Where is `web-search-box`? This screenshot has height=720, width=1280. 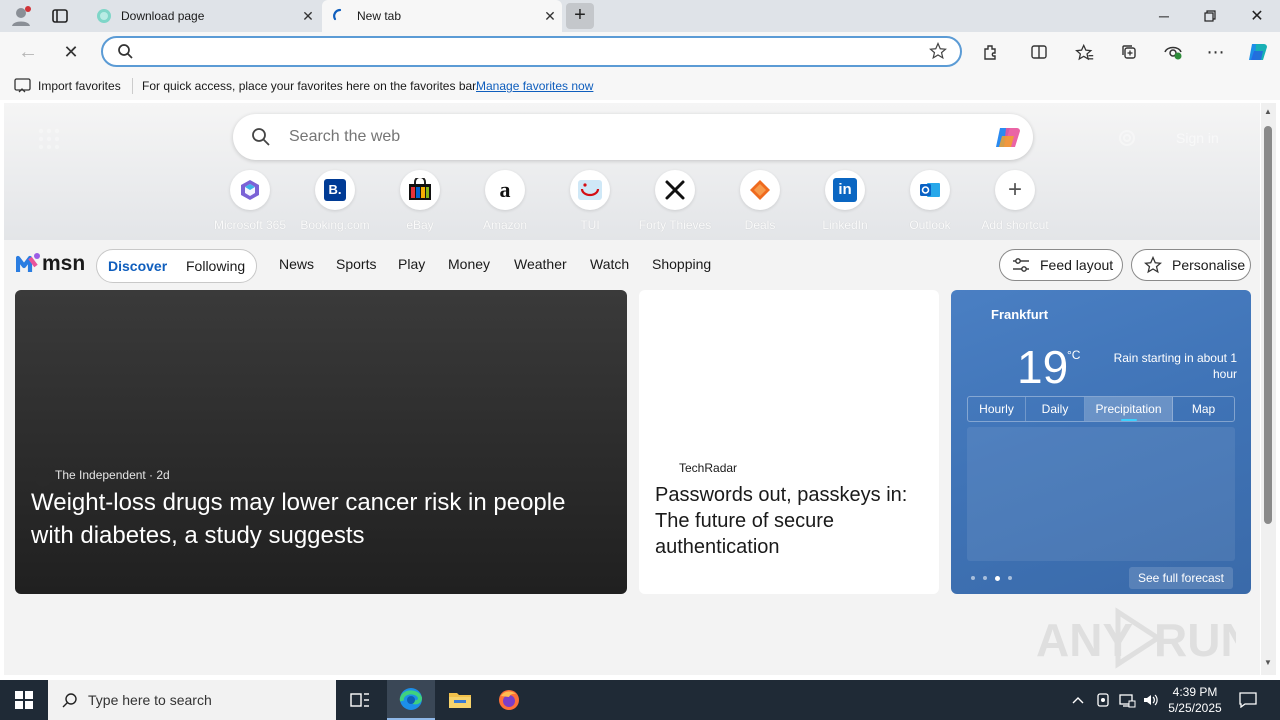
web-search-box is located at coordinates (633, 137).